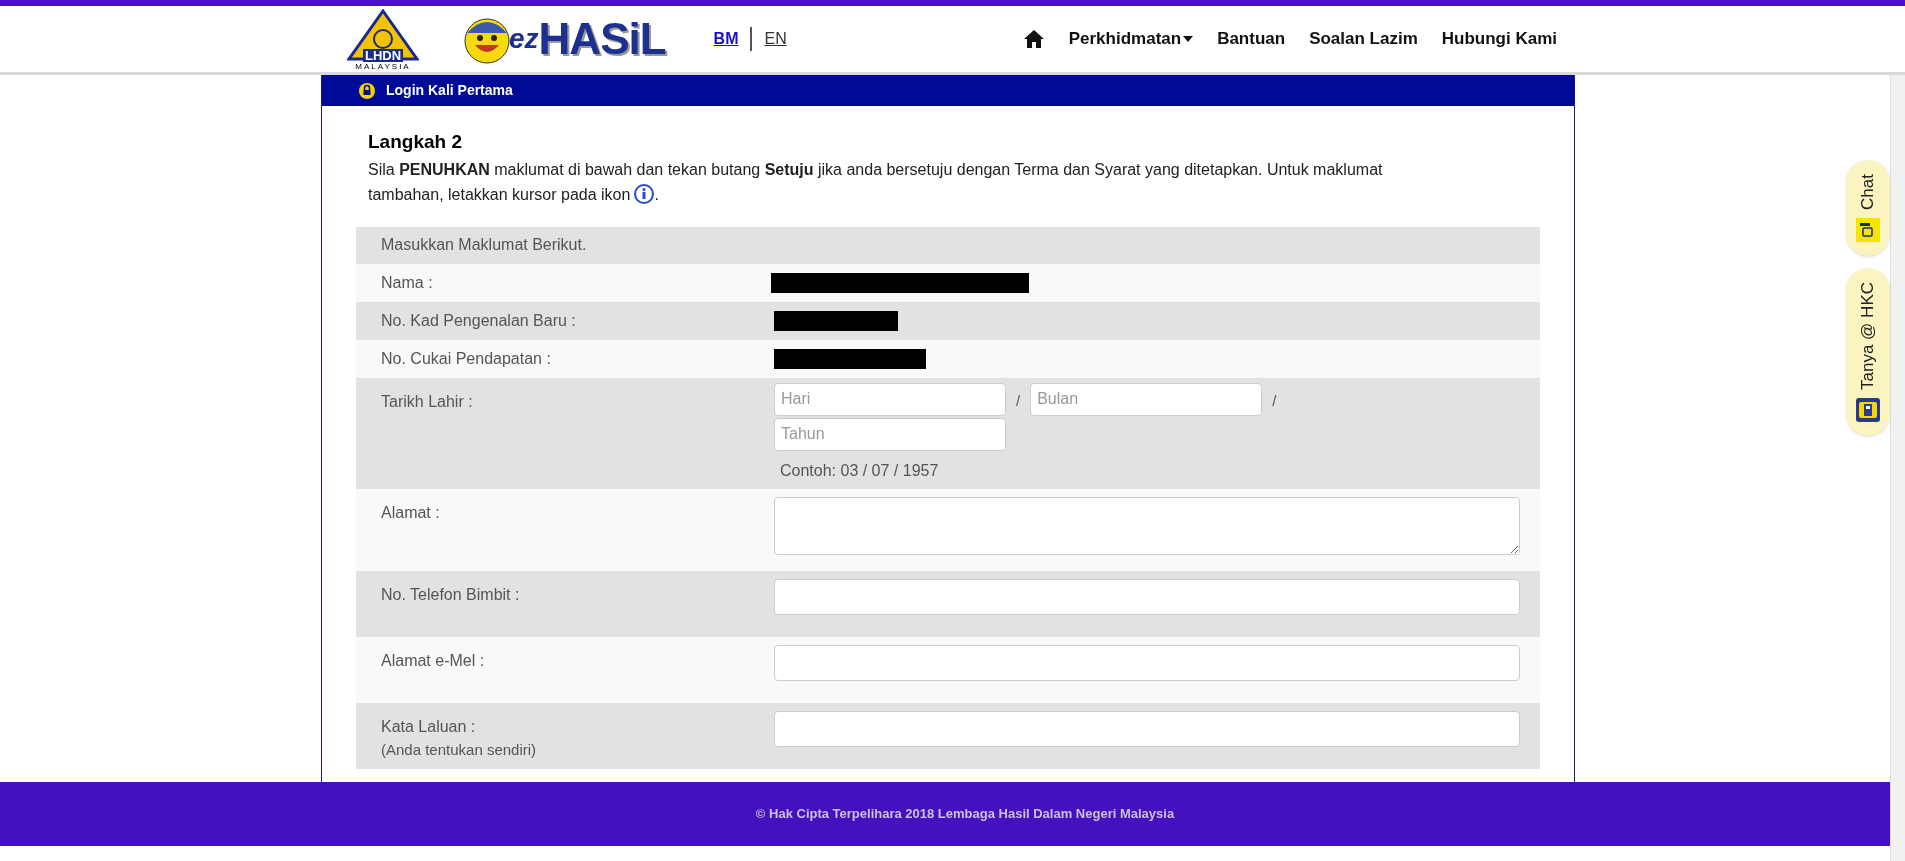 The width and height of the screenshot is (1905, 861). What do you see at coordinates (1147, 525) in the screenshot?
I see `address-field` at bounding box center [1147, 525].